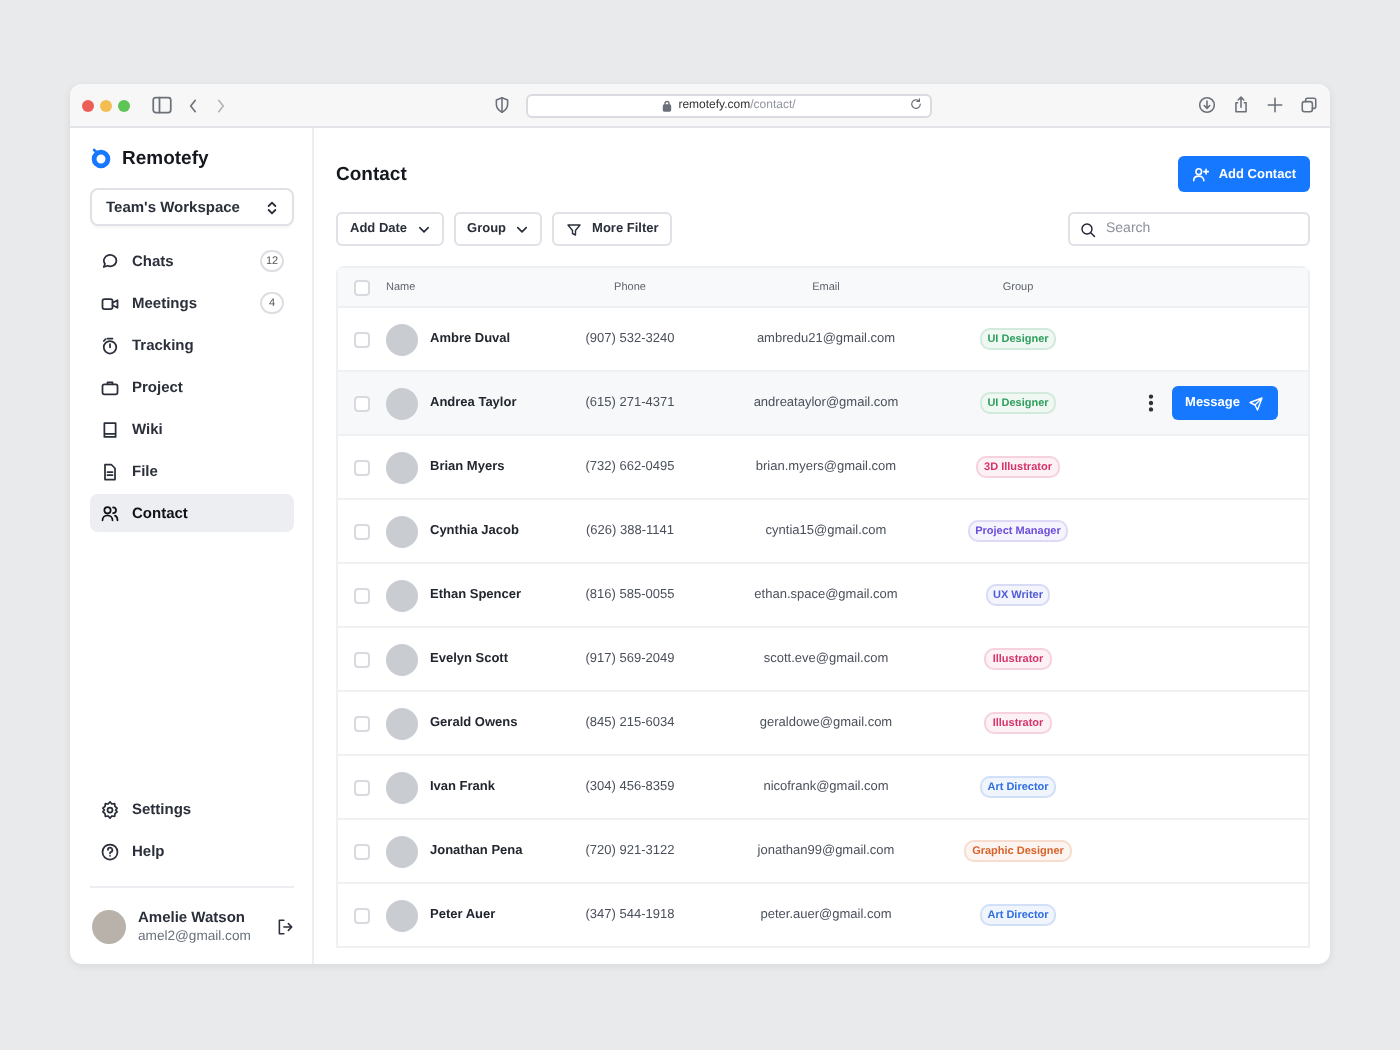 The image size is (1400, 1050). Describe the element at coordinates (221, 105) in the screenshot. I see `forward-icon` at that location.